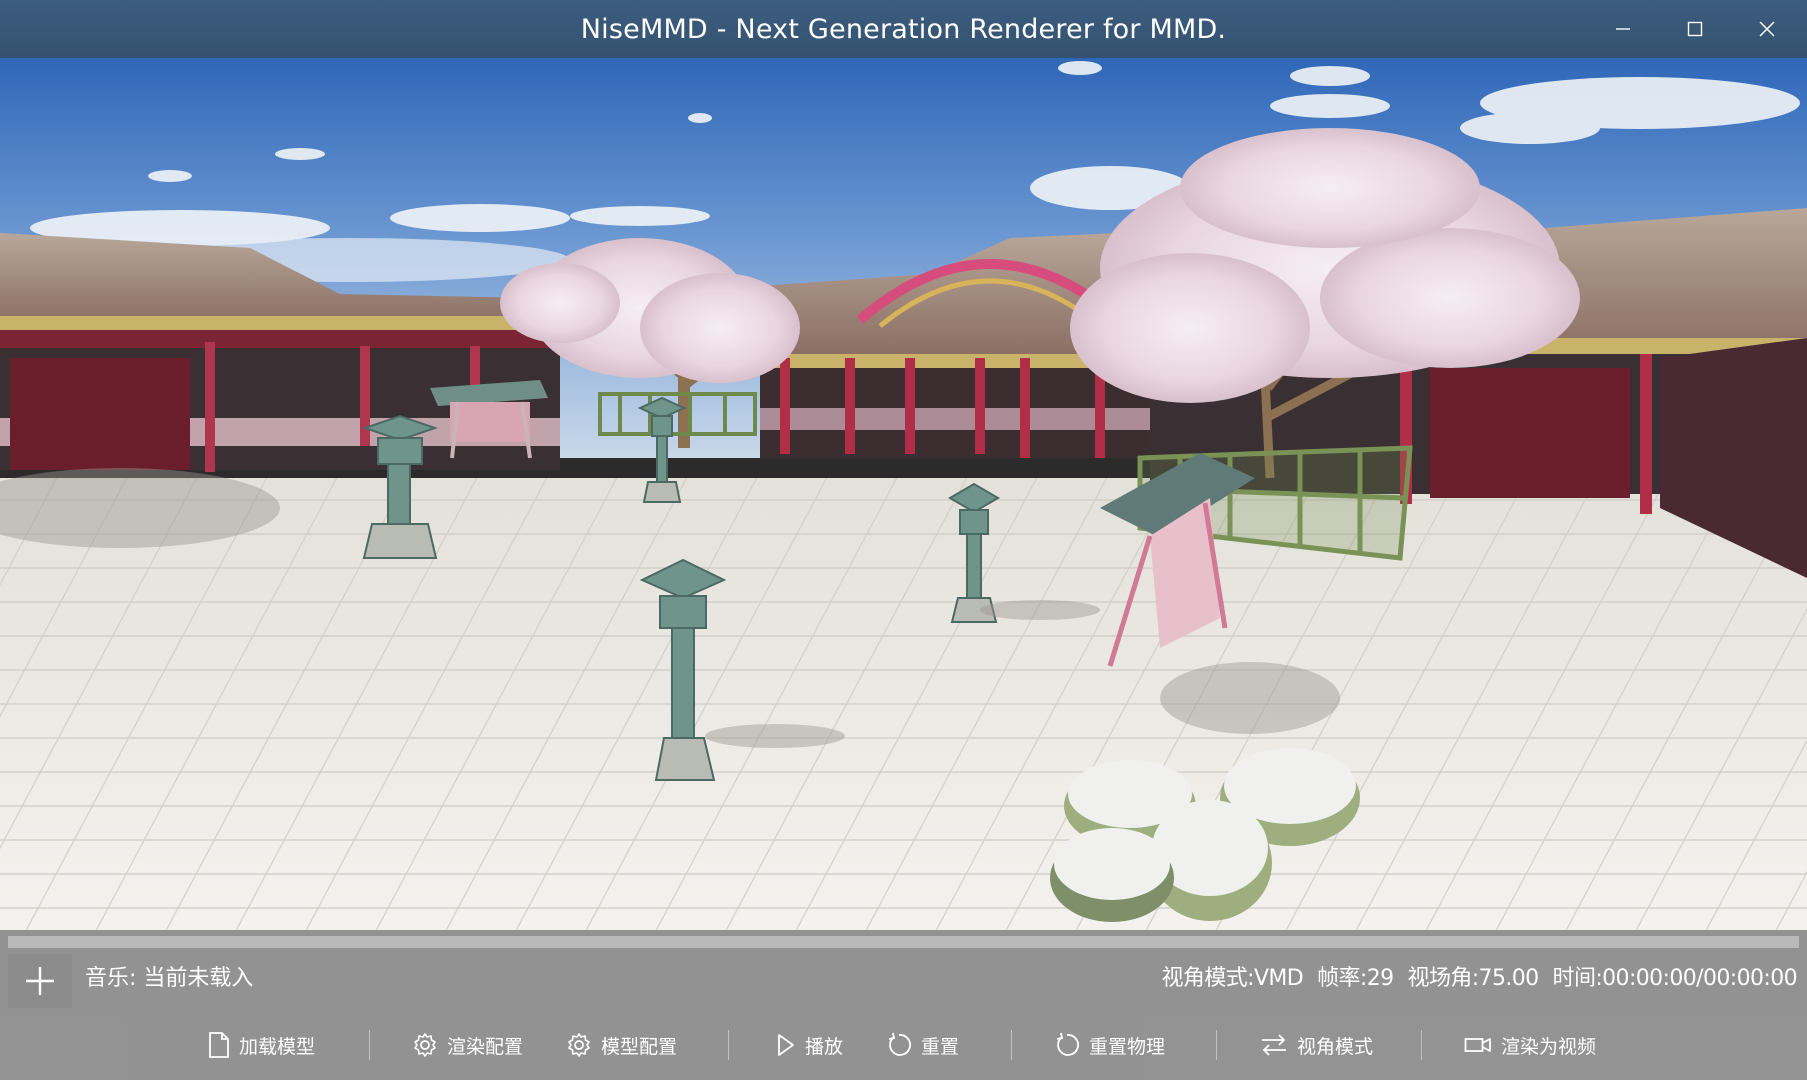 This screenshot has height=1080, width=1807. I want to click on load-model-button: 加载模型, so click(261, 1045).